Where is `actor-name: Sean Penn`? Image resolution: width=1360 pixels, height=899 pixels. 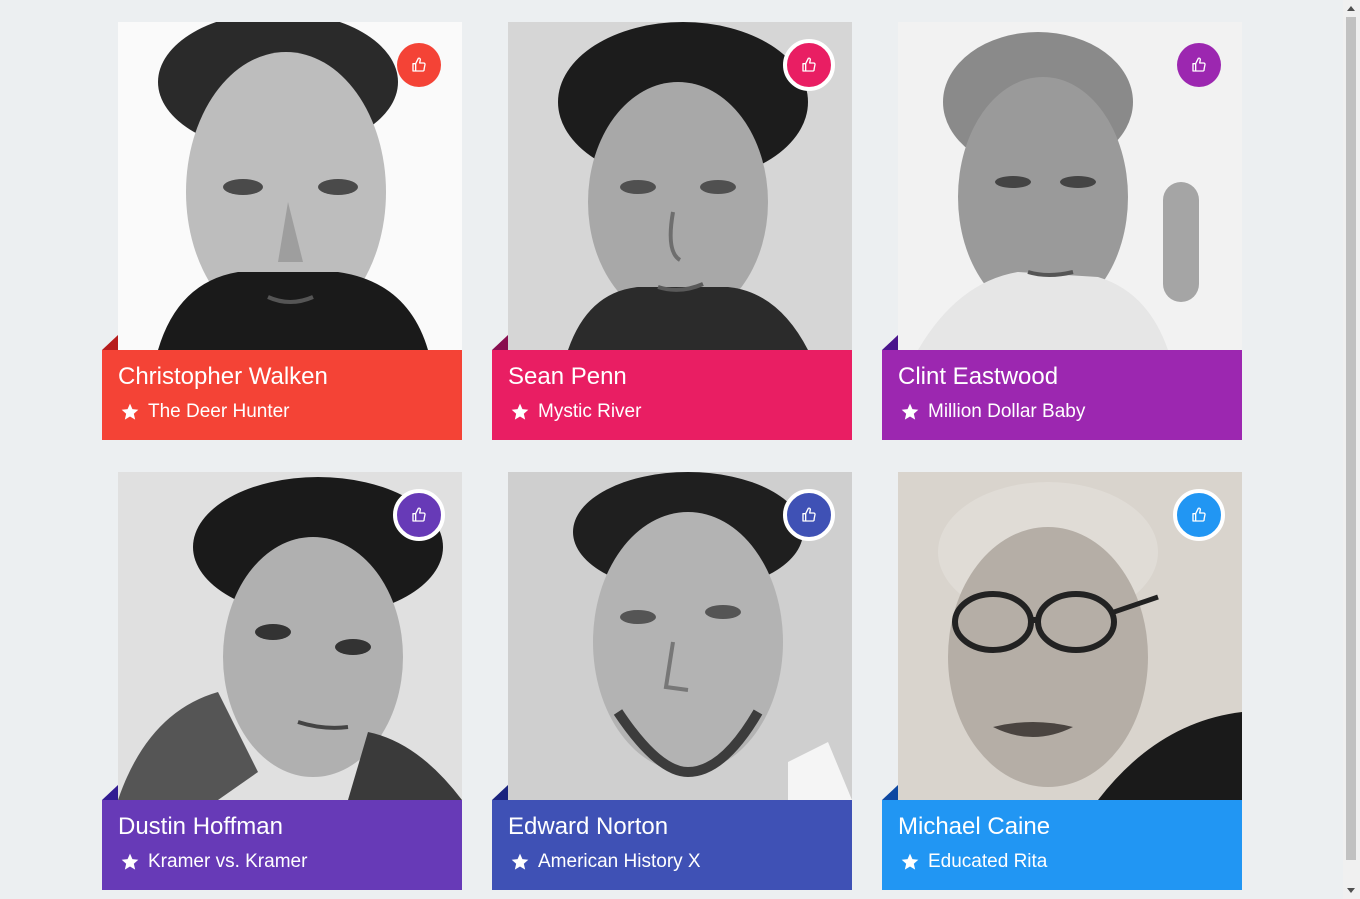 actor-name: Sean Penn is located at coordinates (567, 376).